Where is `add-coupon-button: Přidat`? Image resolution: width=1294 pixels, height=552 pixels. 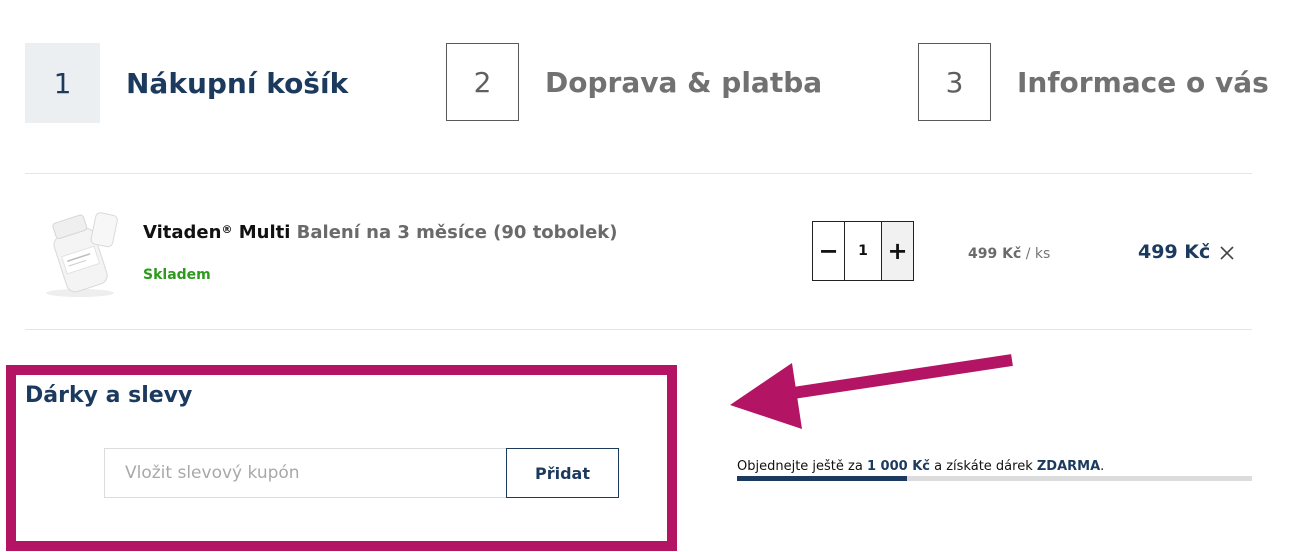
add-coupon-button: Přidat is located at coordinates (562, 473).